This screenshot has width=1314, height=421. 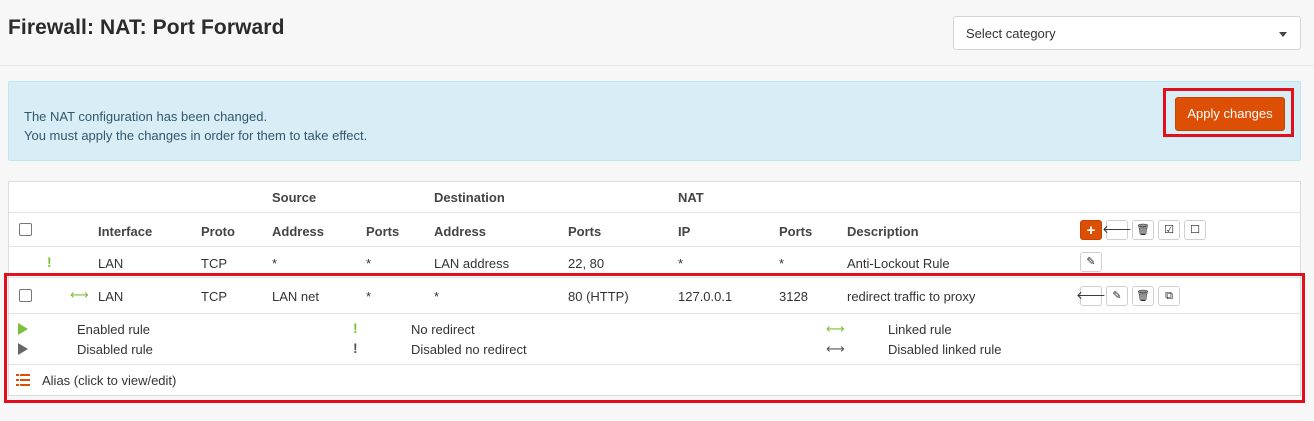 I want to click on trash-icon: 🗑, so click(x=1143, y=229).